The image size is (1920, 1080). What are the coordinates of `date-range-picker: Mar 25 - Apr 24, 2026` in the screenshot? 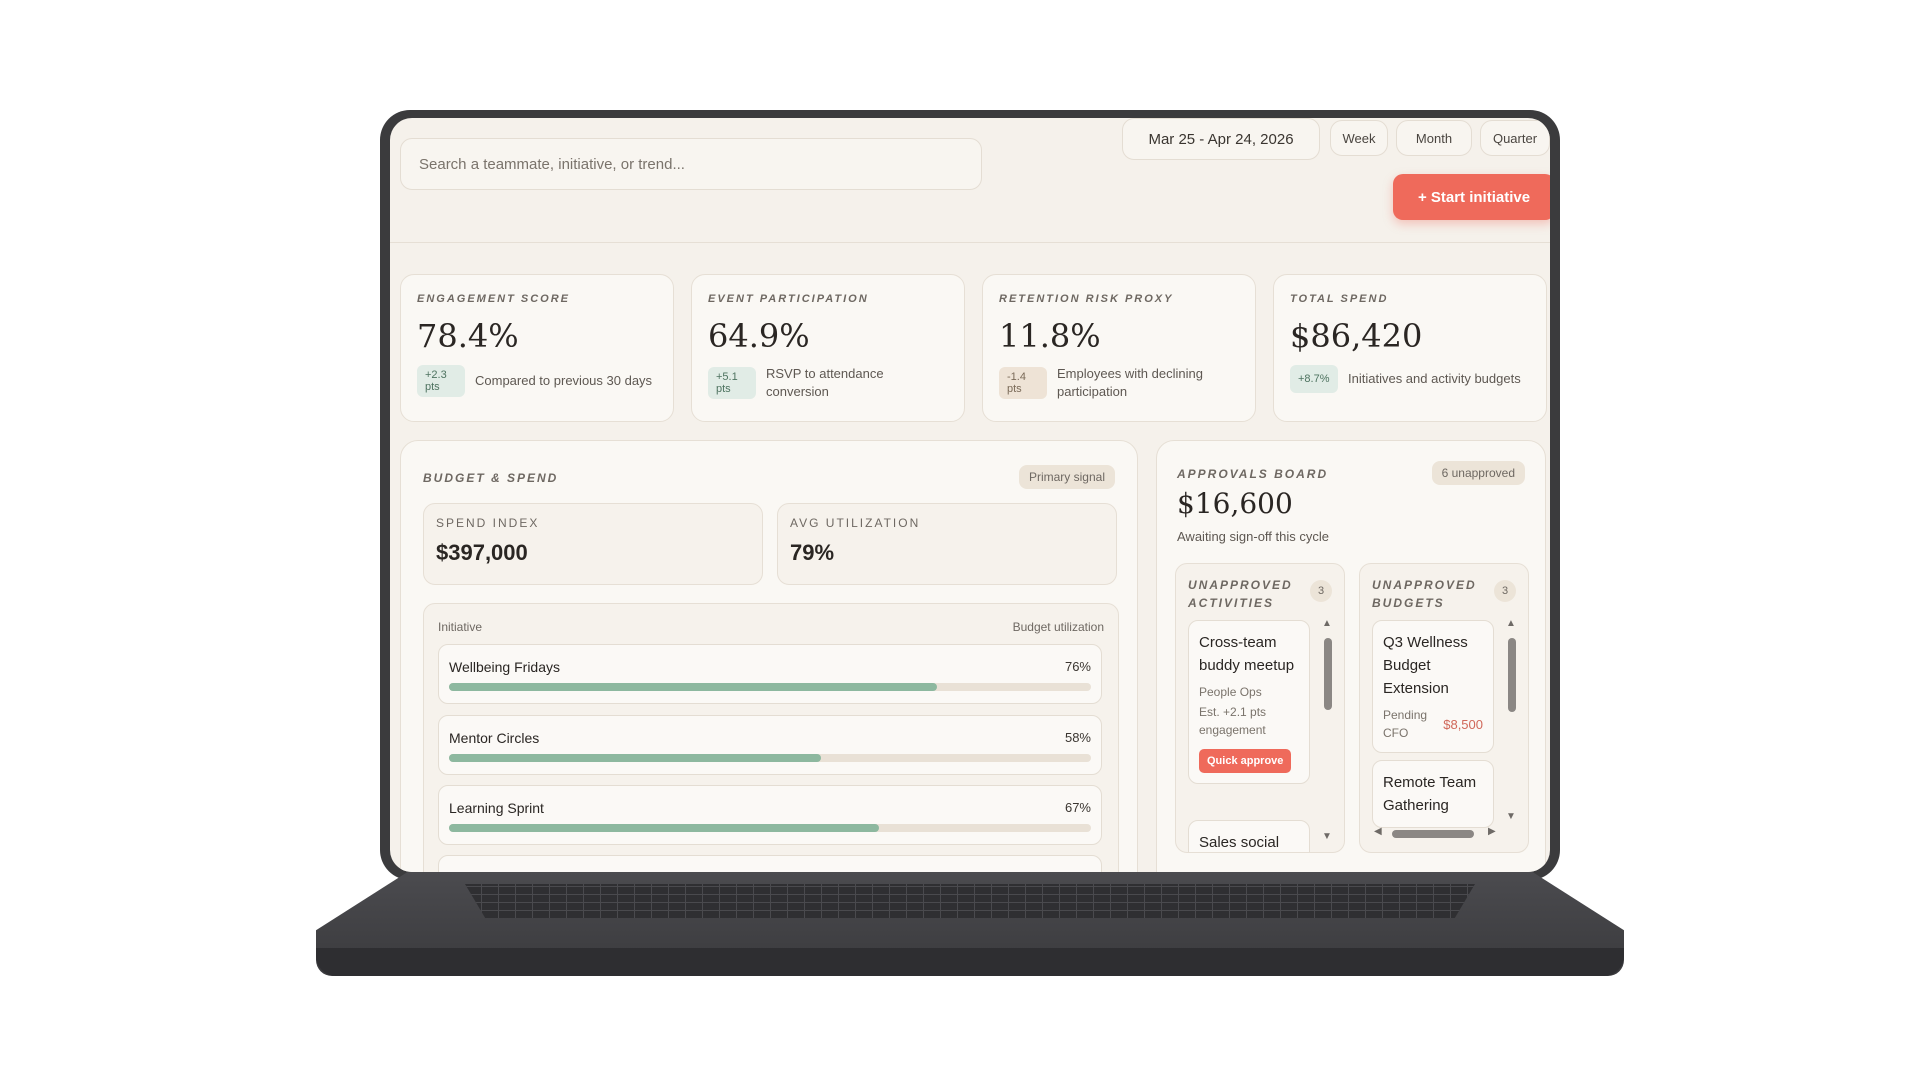 It's located at (1221, 139).